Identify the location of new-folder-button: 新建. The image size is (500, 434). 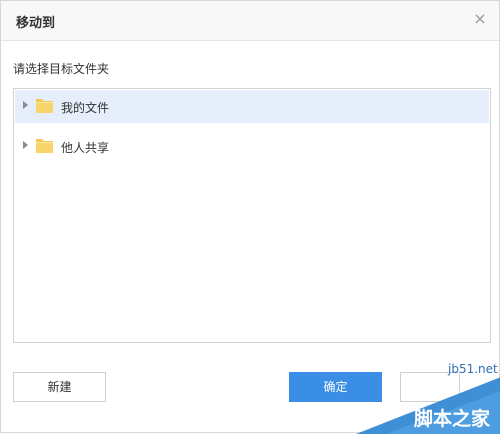
(59, 387).